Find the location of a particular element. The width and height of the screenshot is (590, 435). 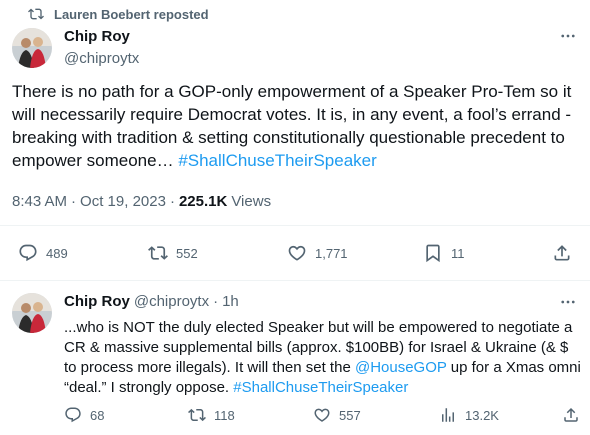

reply-button: 68 is located at coordinates (84, 415).